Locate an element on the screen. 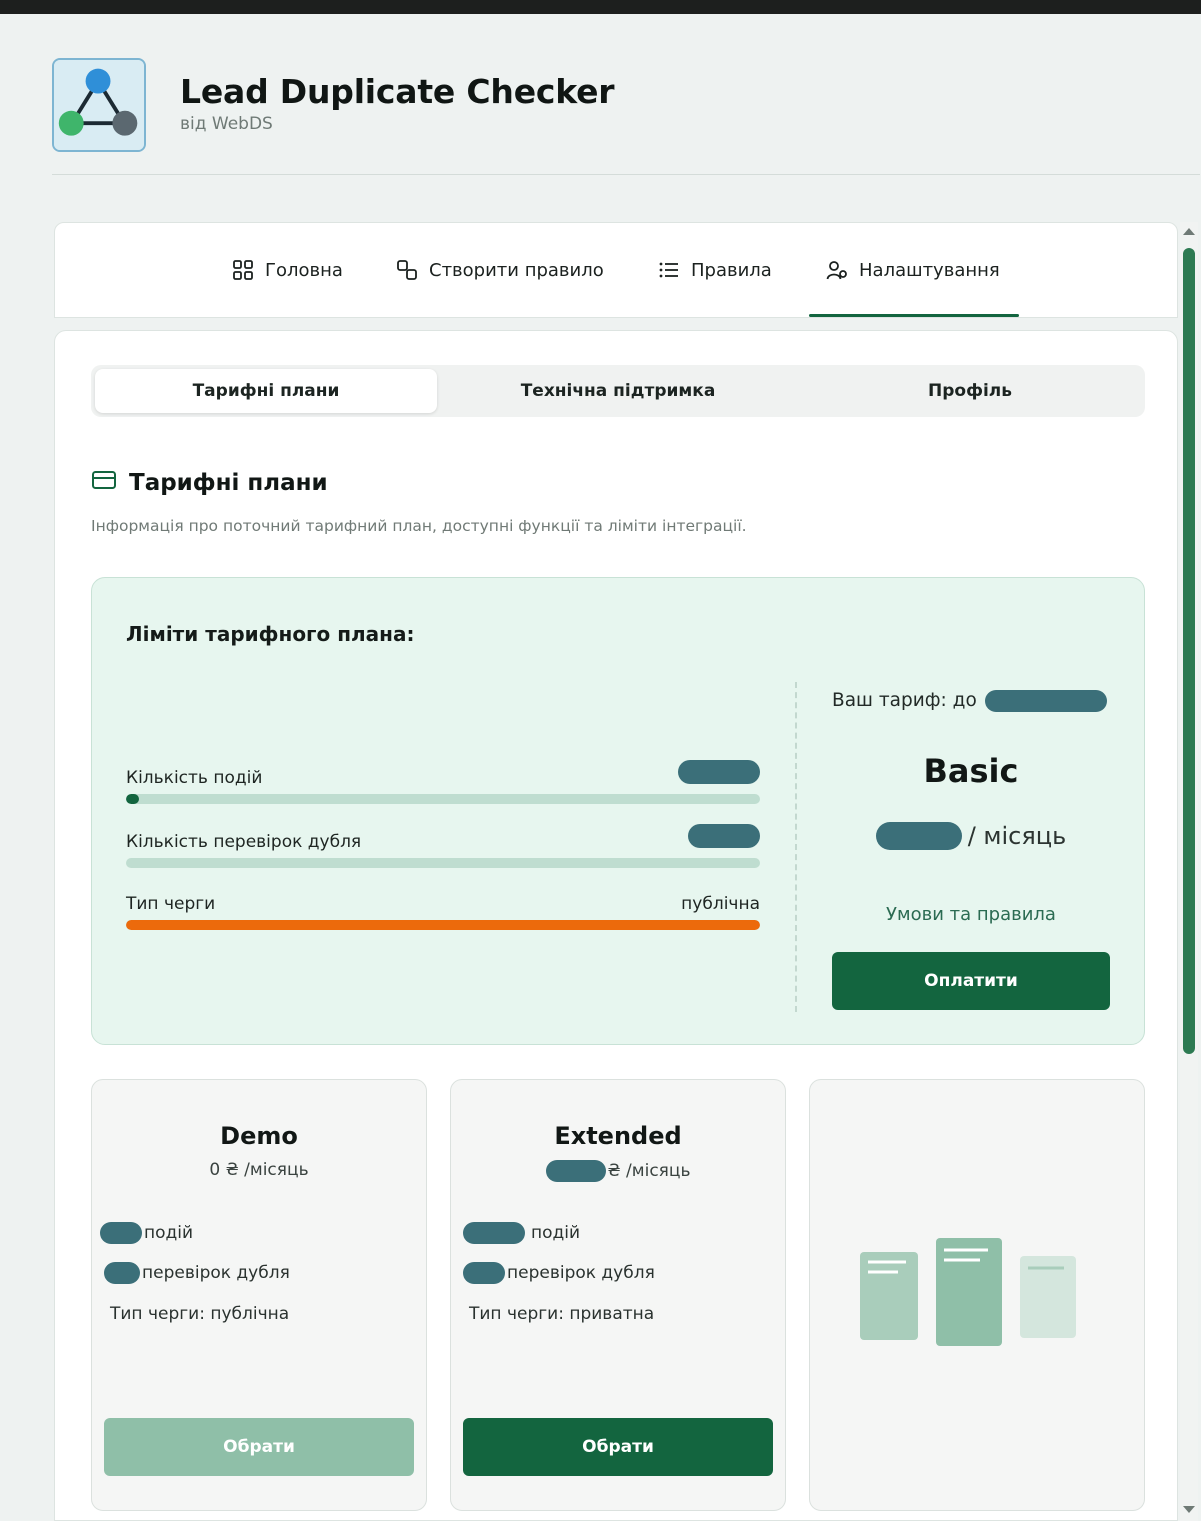  limit-label: Тип черги is located at coordinates (171, 904).